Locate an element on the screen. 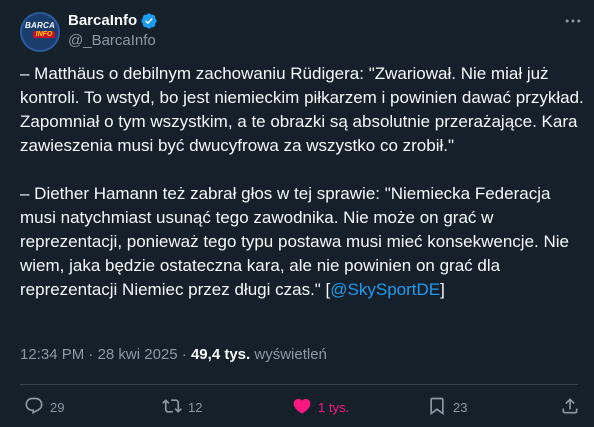  more-options-icon is located at coordinates (573, 21).